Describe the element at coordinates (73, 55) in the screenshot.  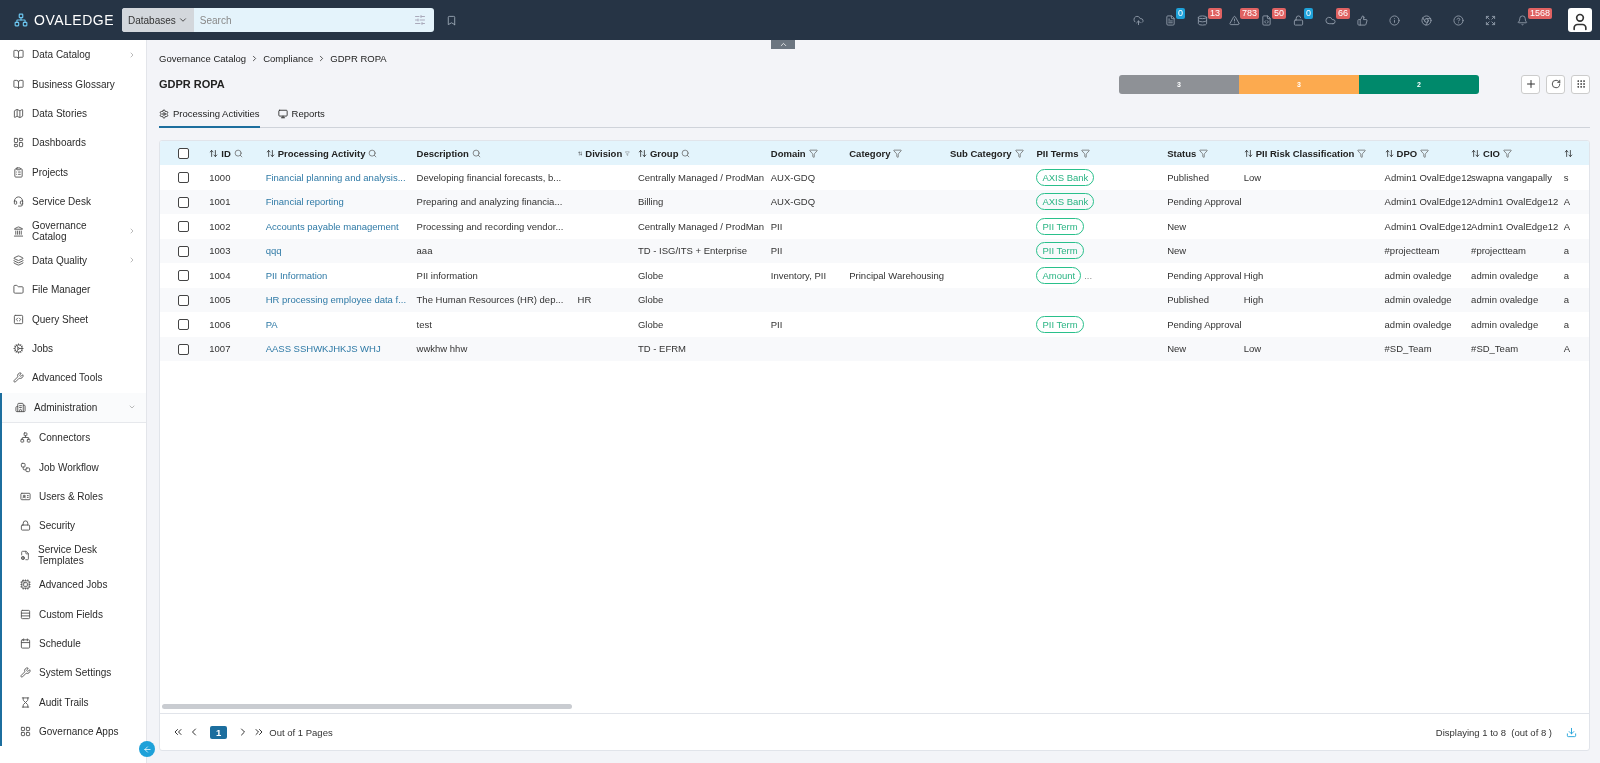
I see `sidebar-item: Data Catalog` at that location.